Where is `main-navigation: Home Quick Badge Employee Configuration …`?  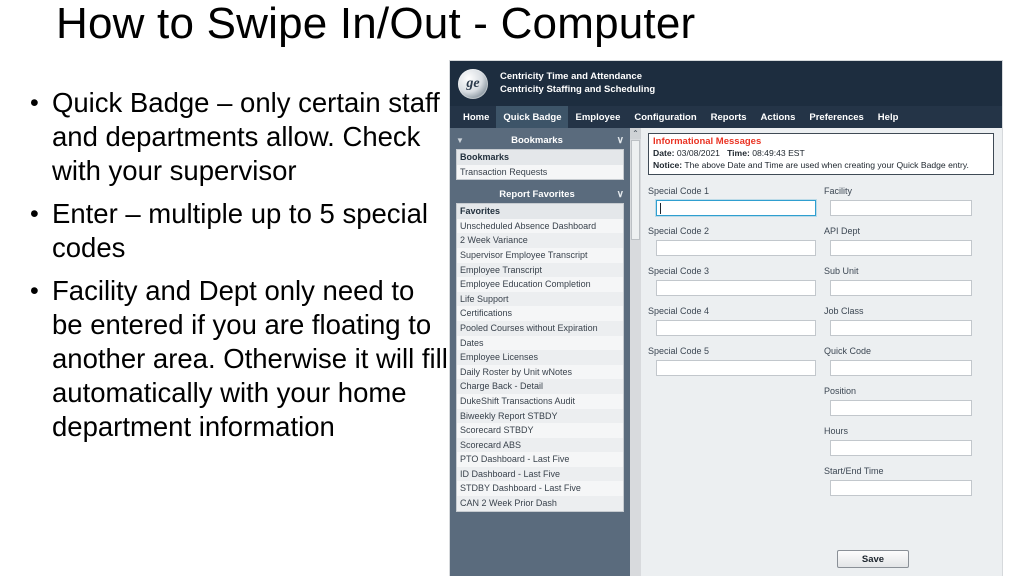 main-navigation: Home Quick Badge Employee Configuration … is located at coordinates (726, 117).